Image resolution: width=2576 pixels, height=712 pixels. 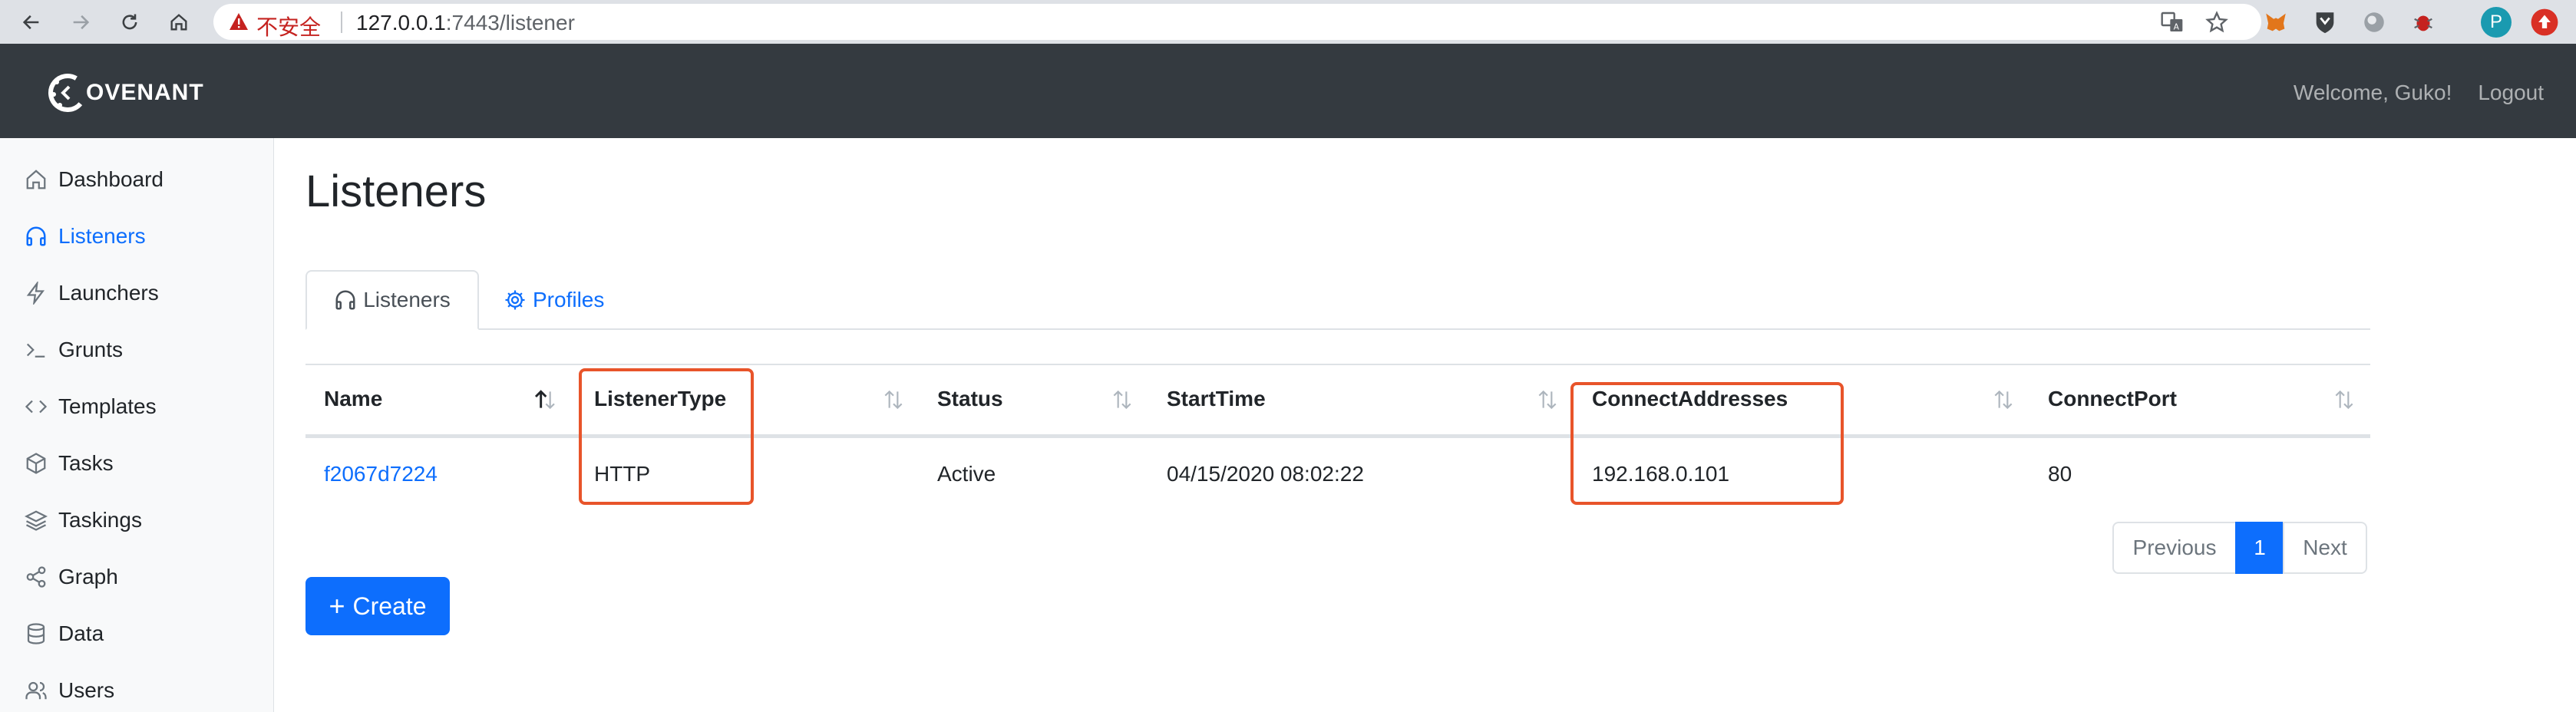 What do you see at coordinates (88, 576) in the screenshot?
I see `sidebar-item-label: Graph` at bounding box center [88, 576].